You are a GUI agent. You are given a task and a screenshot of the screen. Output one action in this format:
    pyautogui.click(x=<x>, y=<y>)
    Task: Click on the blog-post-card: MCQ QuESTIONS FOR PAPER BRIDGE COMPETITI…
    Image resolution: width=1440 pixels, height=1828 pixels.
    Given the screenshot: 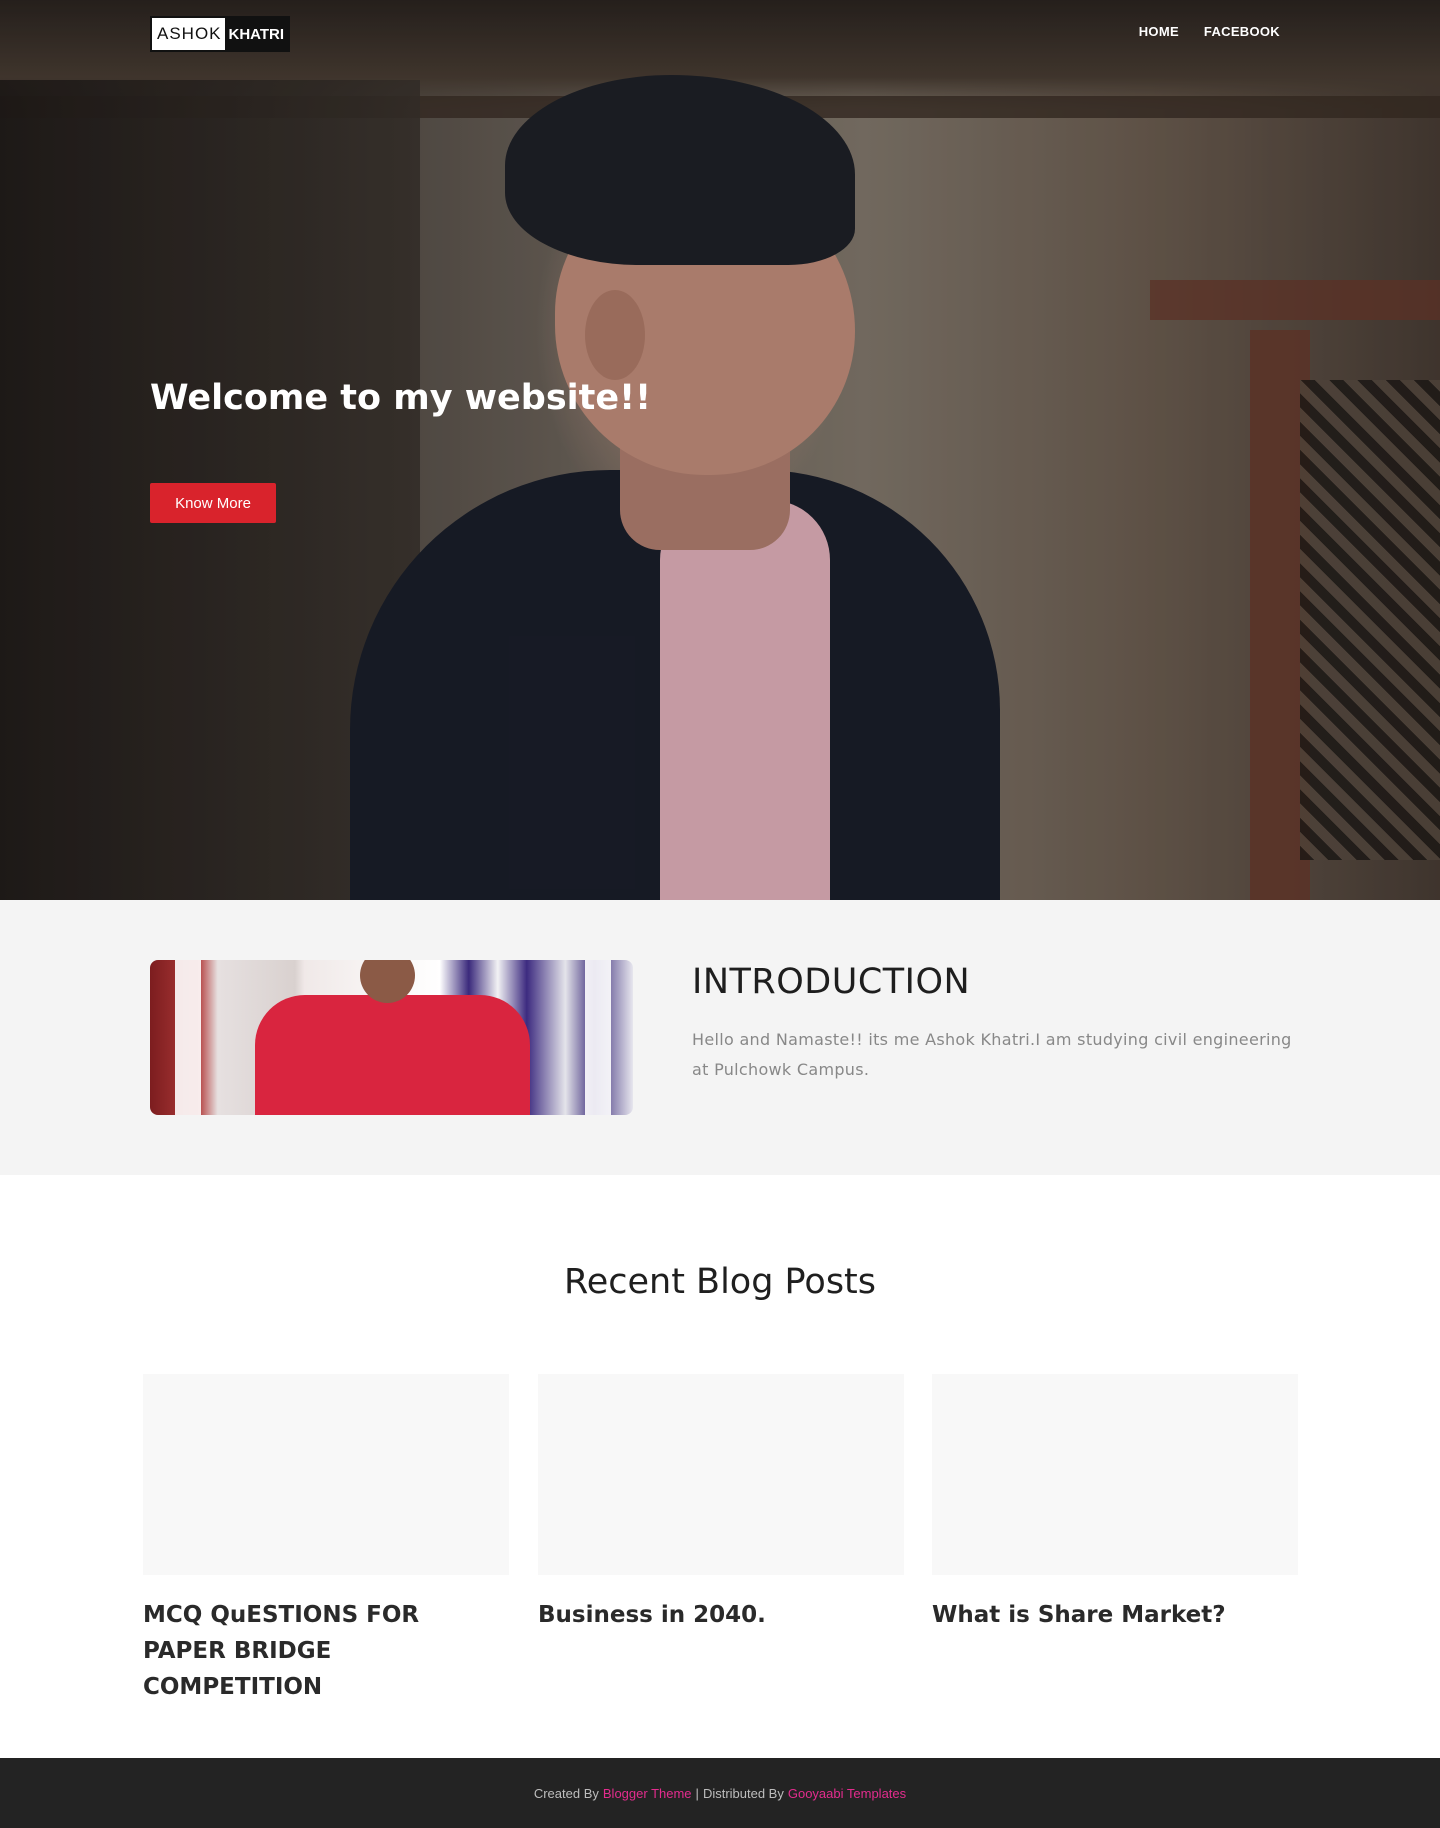 What is the action you would take?
    pyautogui.click(x=326, y=1539)
    